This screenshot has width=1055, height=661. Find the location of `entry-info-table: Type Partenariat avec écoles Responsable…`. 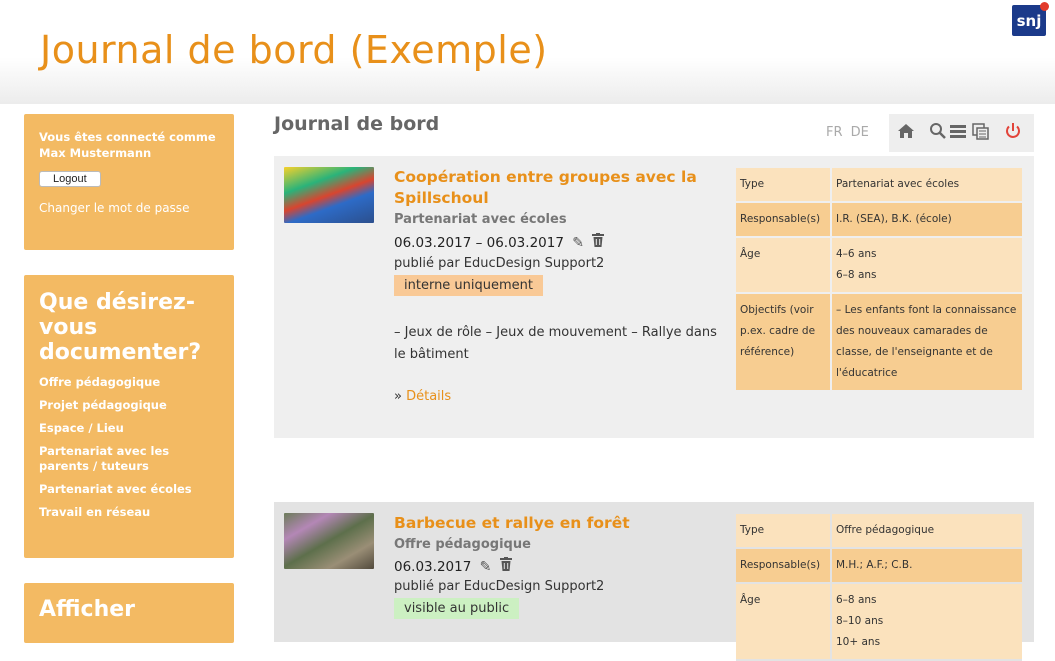

entry-info-table: Type Partenariat avec écoles Responsable… is located at coordinates (879, 280).